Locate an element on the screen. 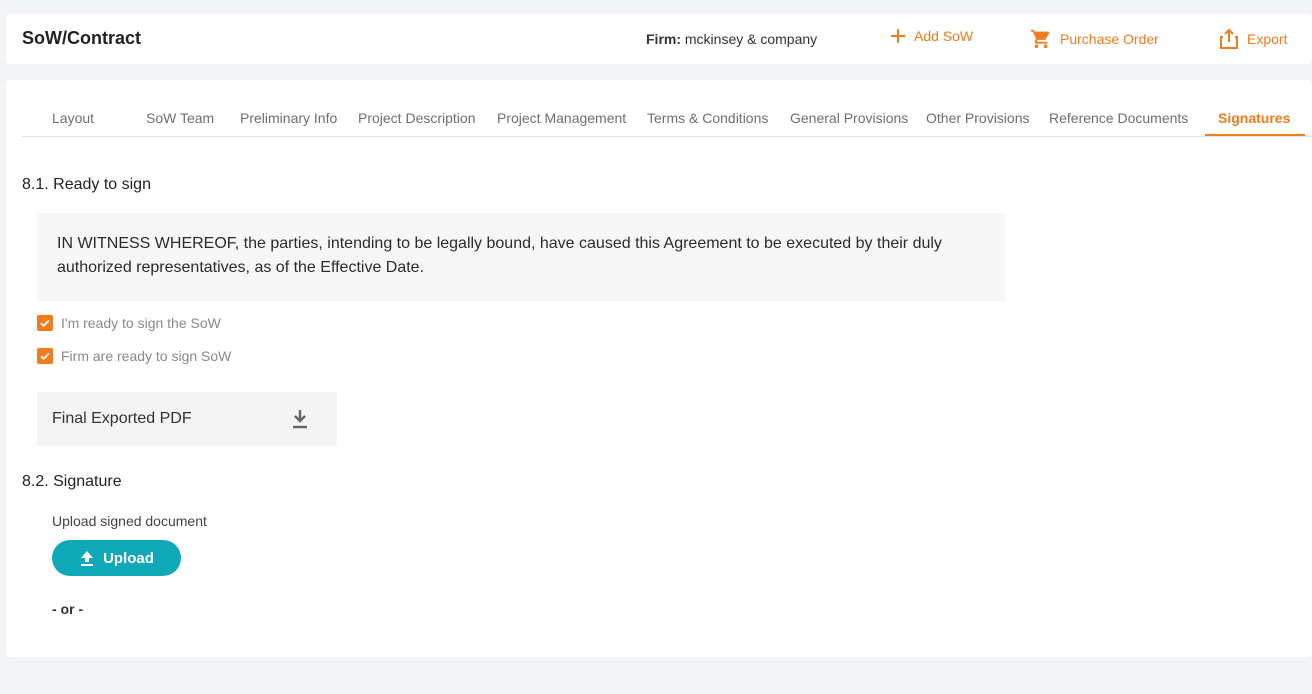  tab-layout: Layout is located at coordinates (73, 118).